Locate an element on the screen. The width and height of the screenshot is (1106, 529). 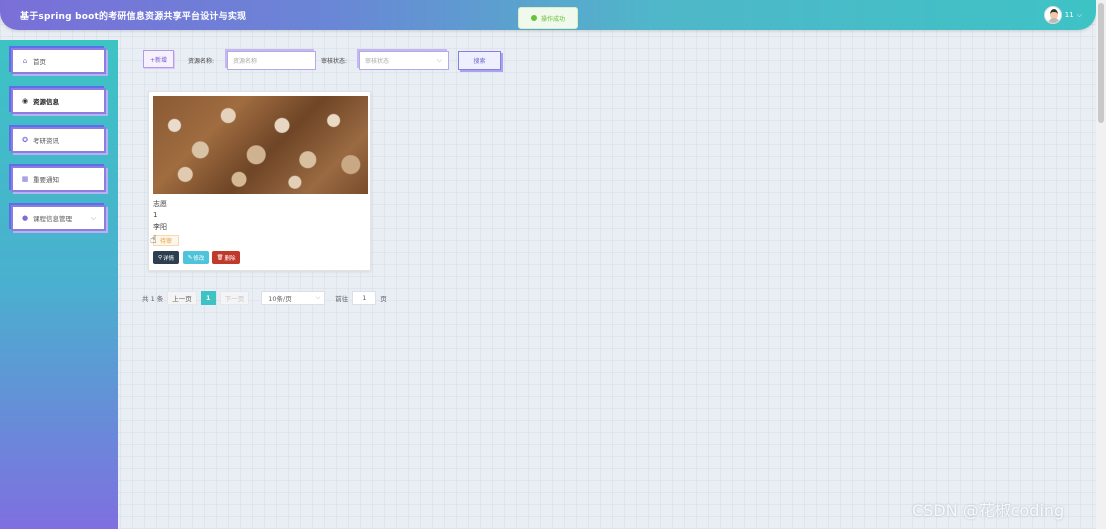
avatar is located at coordinates (1052, 15).